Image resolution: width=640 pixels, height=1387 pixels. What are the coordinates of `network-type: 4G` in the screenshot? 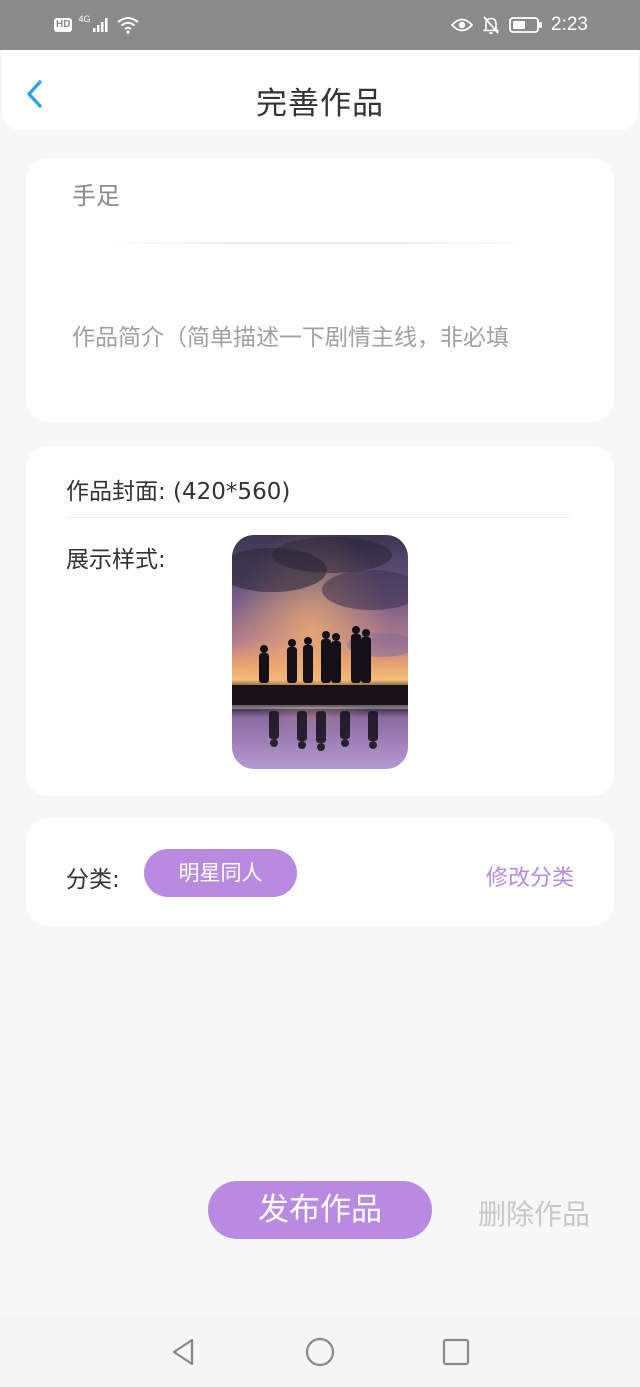 It's located at (84, 19).